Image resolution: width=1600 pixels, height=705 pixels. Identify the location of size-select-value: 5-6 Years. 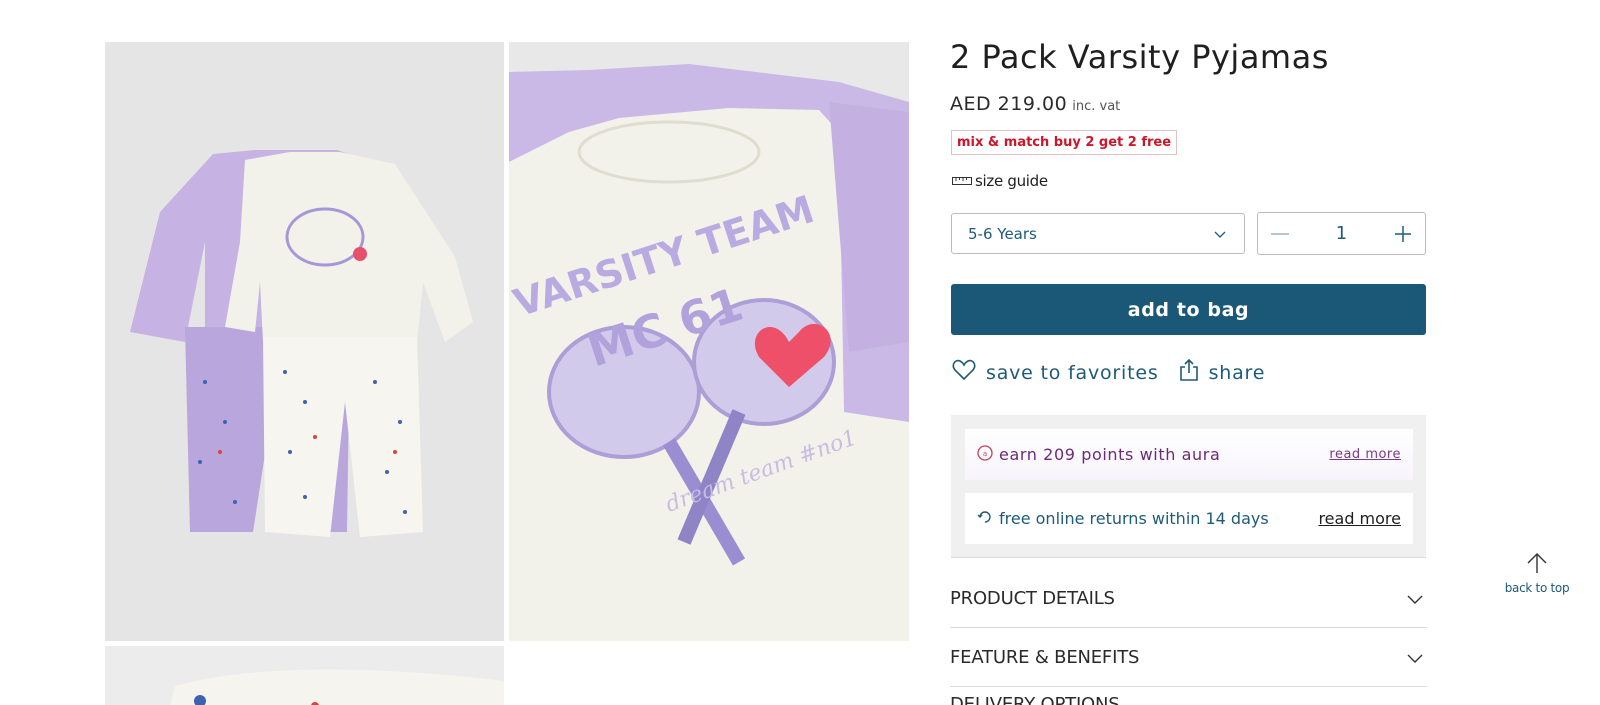
(1002, 233).